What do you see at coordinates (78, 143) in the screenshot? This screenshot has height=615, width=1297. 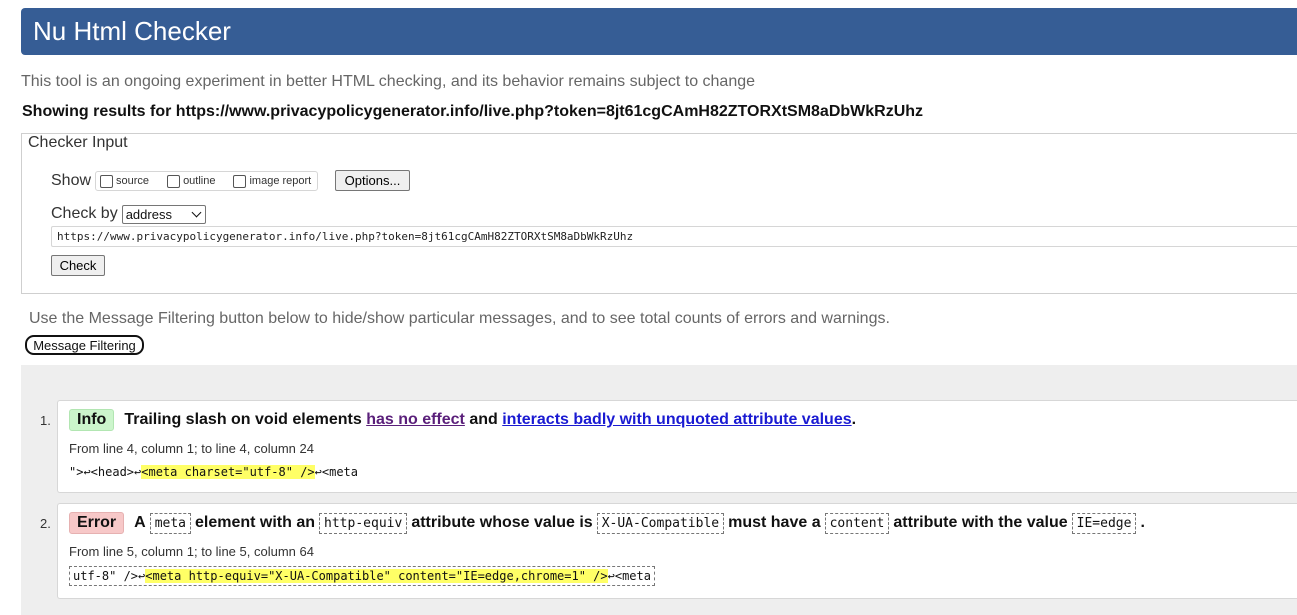 I see `checker-input-legend: Checker Input` at bounding box center [78, 143].